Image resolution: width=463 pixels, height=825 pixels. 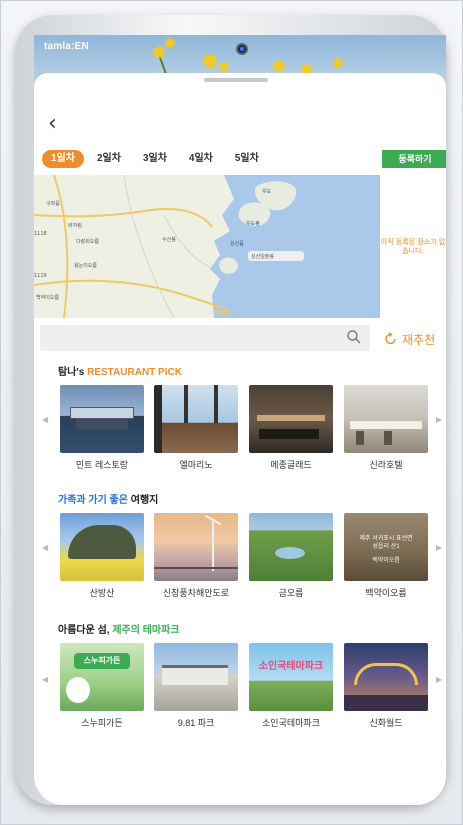 What do you see at coordinates (66, 46) in the screenshot?
I see `brand-logo: tamla:EN` at bounding box center [66, 46].